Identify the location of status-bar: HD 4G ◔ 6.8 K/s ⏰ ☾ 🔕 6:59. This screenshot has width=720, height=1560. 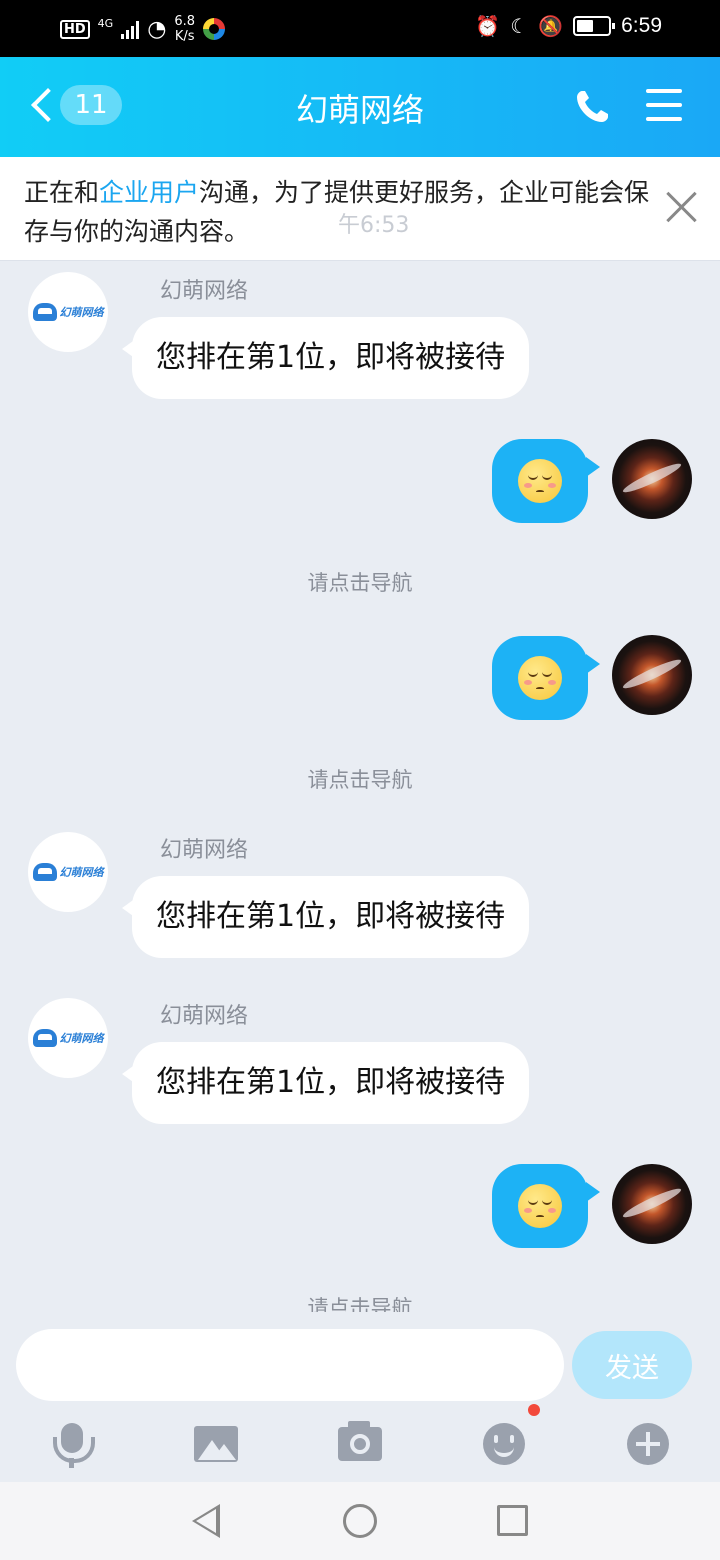
(360, 28).